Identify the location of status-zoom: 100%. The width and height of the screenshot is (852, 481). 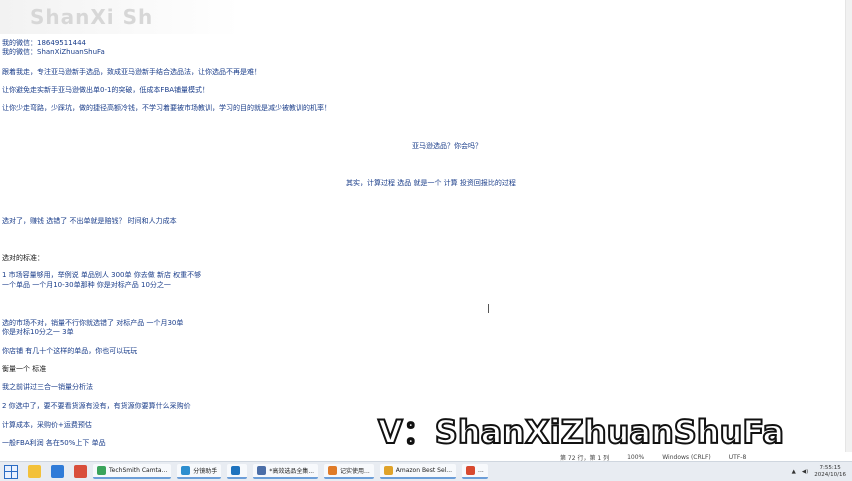
(636, 457).